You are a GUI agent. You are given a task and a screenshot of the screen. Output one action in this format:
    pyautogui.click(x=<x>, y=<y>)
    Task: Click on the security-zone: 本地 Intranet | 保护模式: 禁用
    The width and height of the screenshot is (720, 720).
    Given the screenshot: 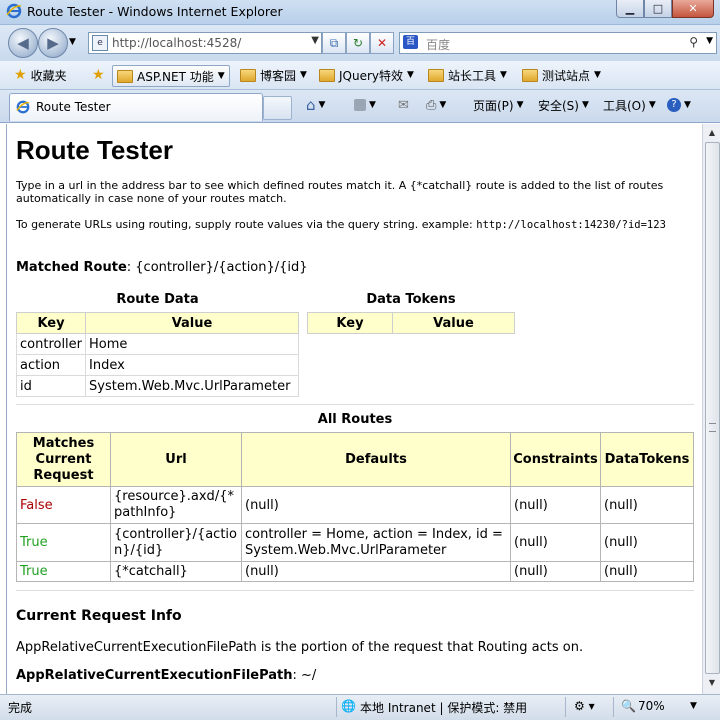 What is the action you would take?
    pyautogui.click(x=443, y=707)
    